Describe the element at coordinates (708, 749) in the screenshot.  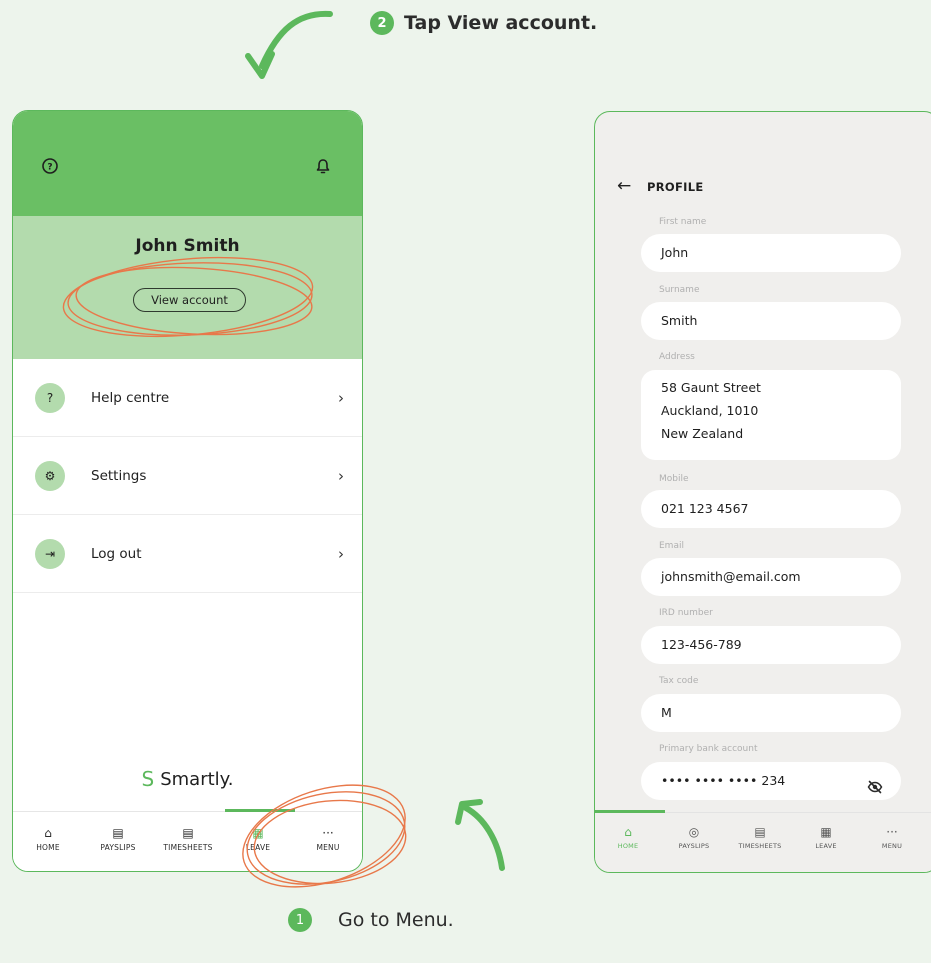
I see `bank-account-label: Primary bank account` at that location.